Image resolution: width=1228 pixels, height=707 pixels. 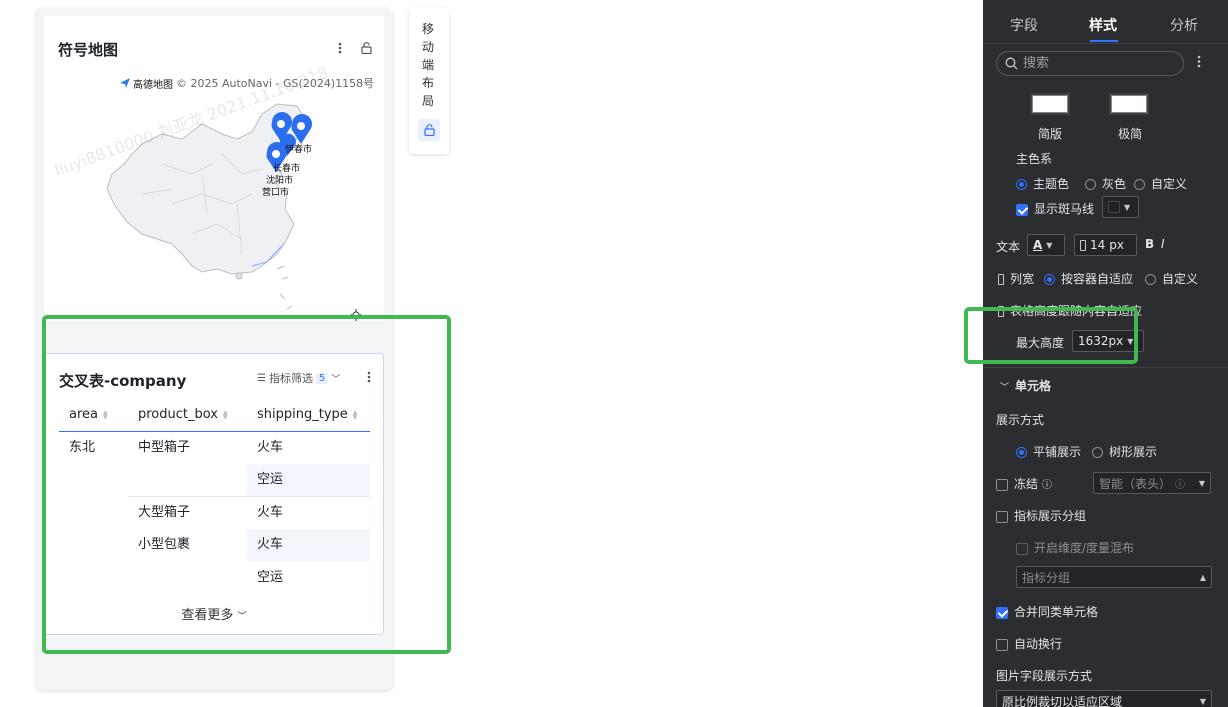 What do you see at coordinates (1105, 245) in the screenshot?
I see `font-size-input: 14 px` at bounding box center [1105, 245].